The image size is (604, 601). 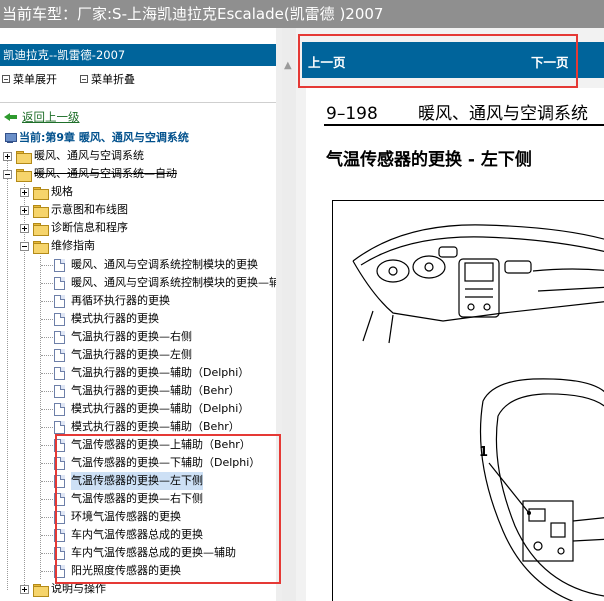 What do you see at coordinates (175, 282) in the screenshot?
I see `tree-item-label: 暖风、通风与空调系统控制模块的更换—辅` at bounding box center [175, 282].